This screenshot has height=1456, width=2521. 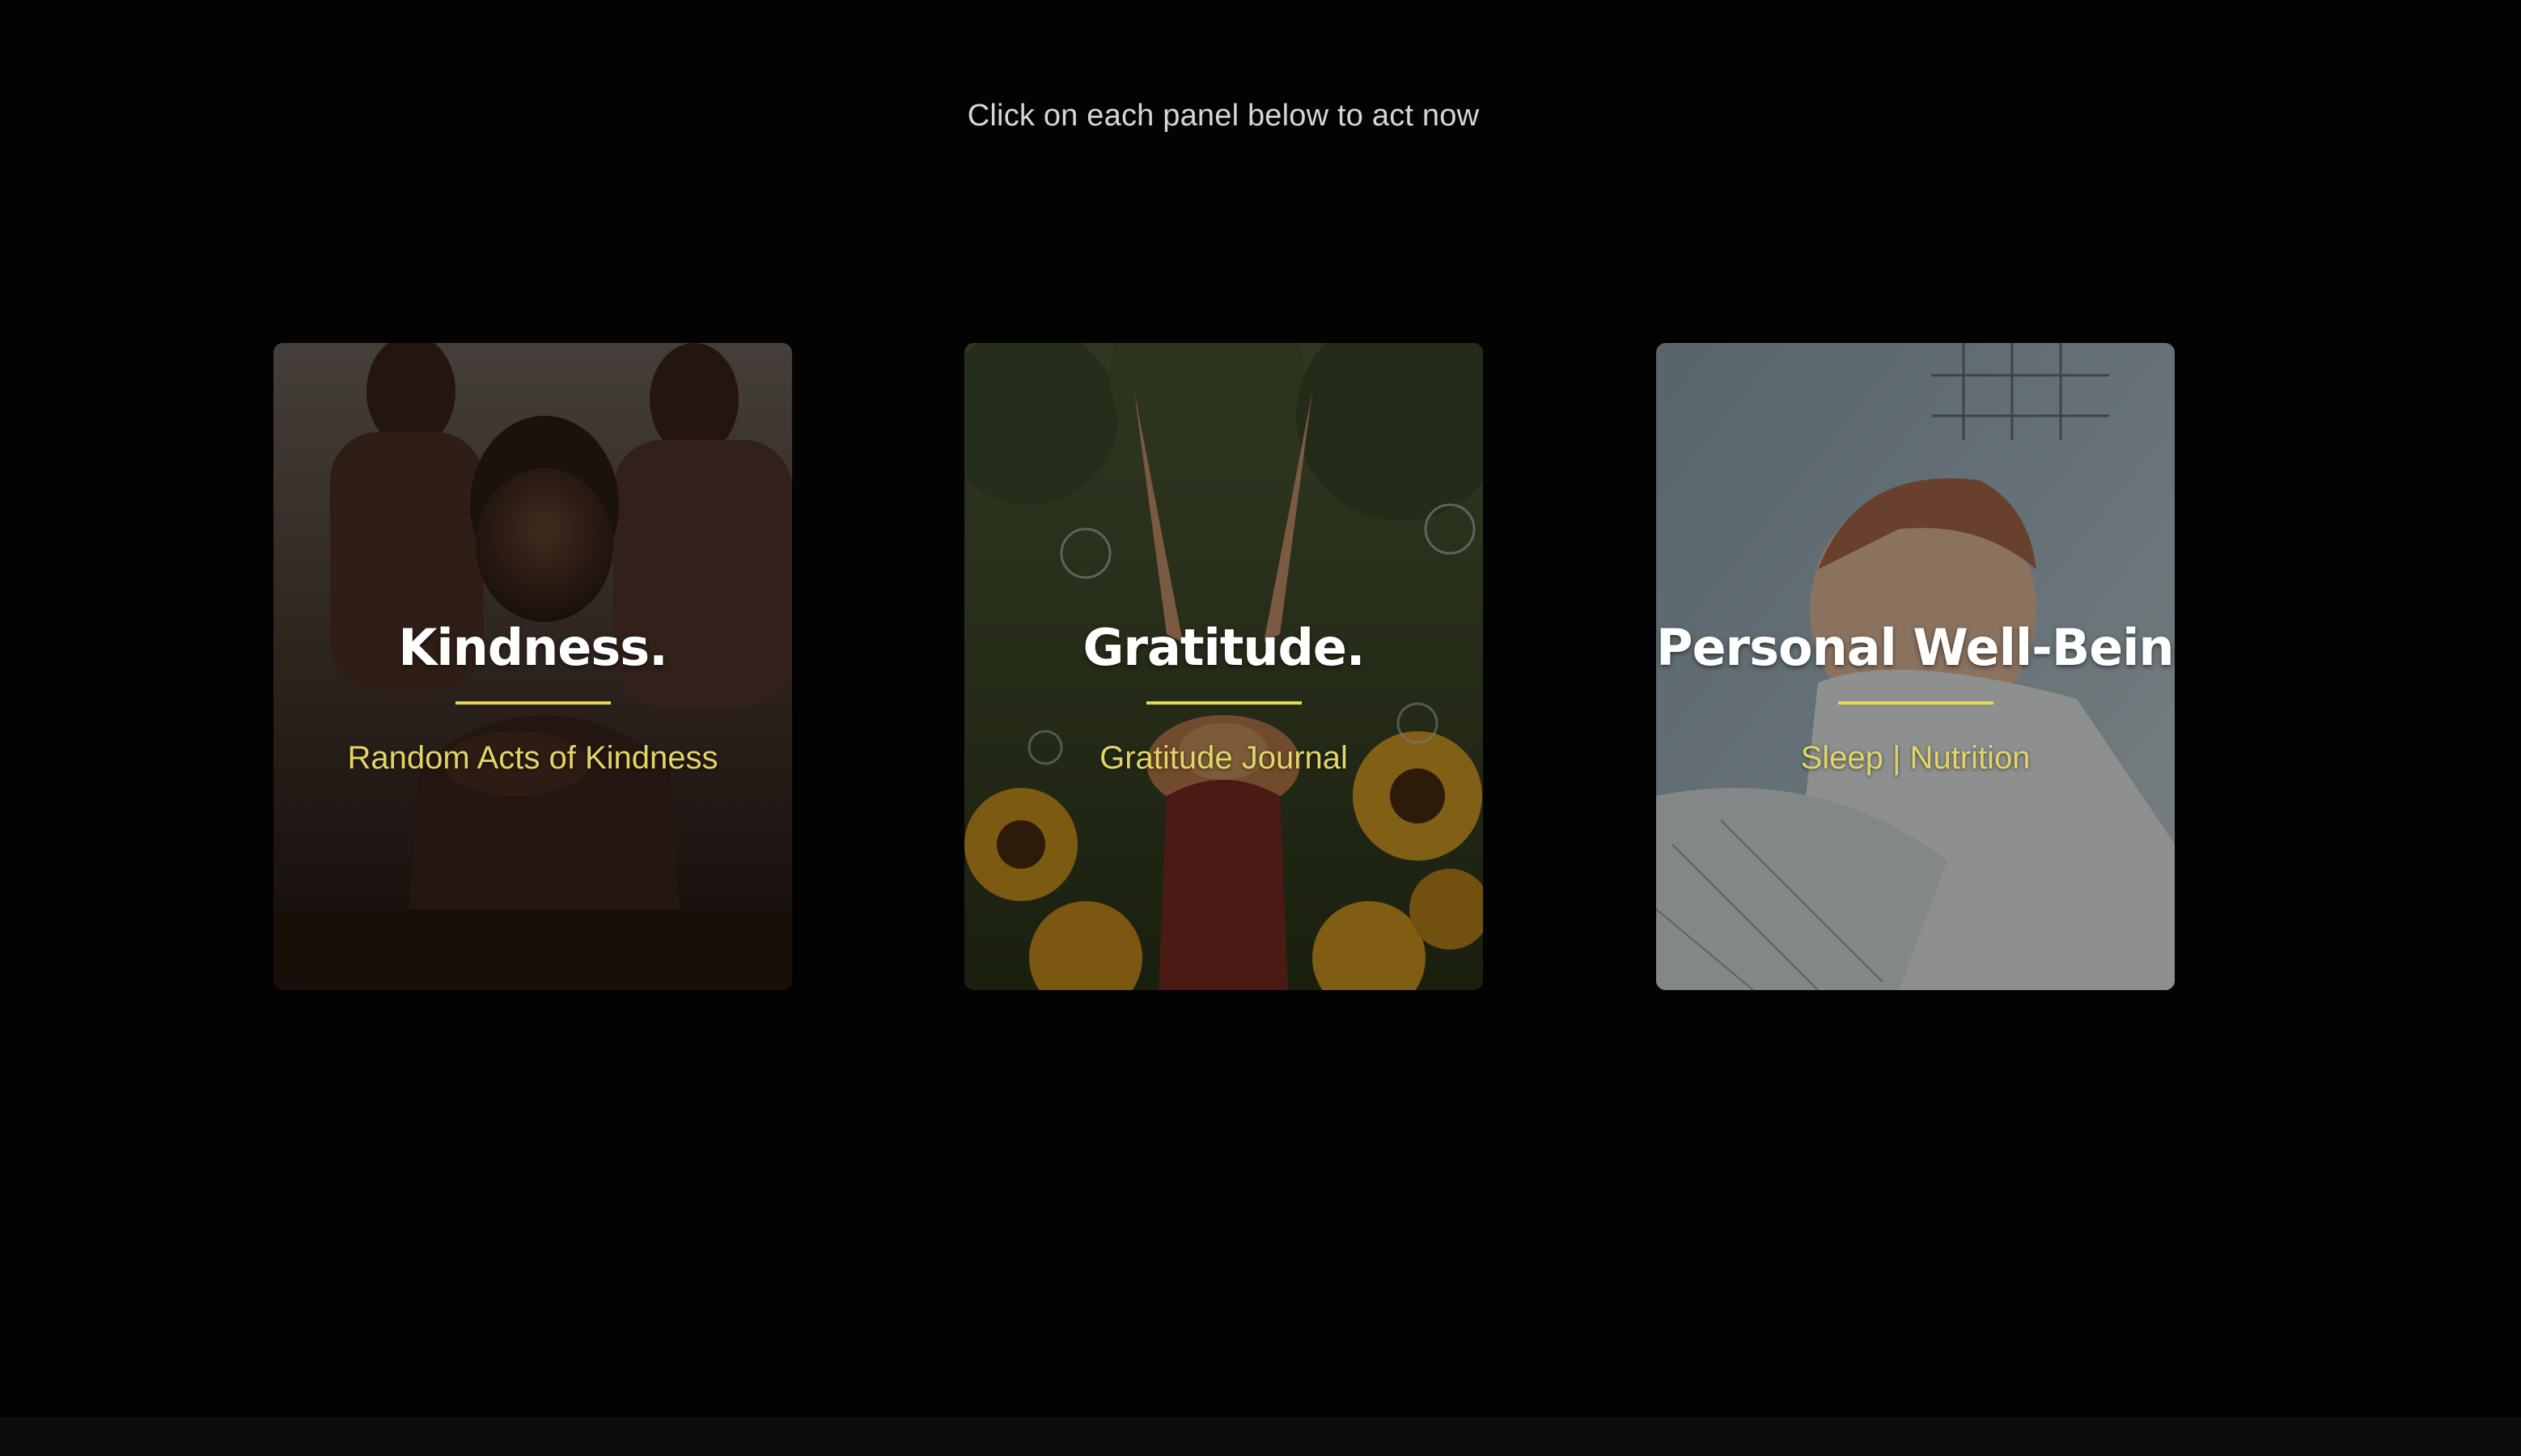 What do you see at coordinates (1223, 697) in the screenshot?
I see `panel-caption: Gratitude. Gratitude Journal` at bounding box center [1223, 697].